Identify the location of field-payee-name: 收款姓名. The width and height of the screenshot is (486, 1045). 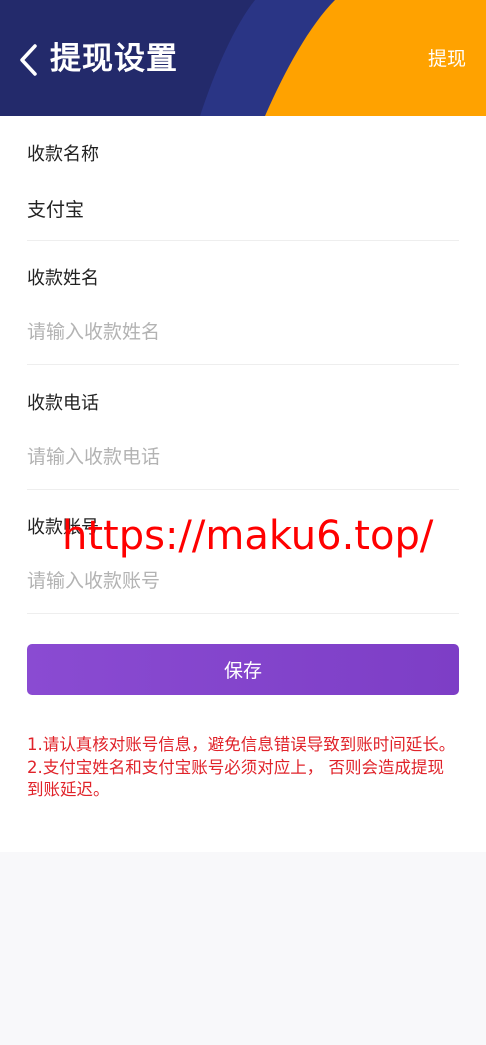
(243, 302).